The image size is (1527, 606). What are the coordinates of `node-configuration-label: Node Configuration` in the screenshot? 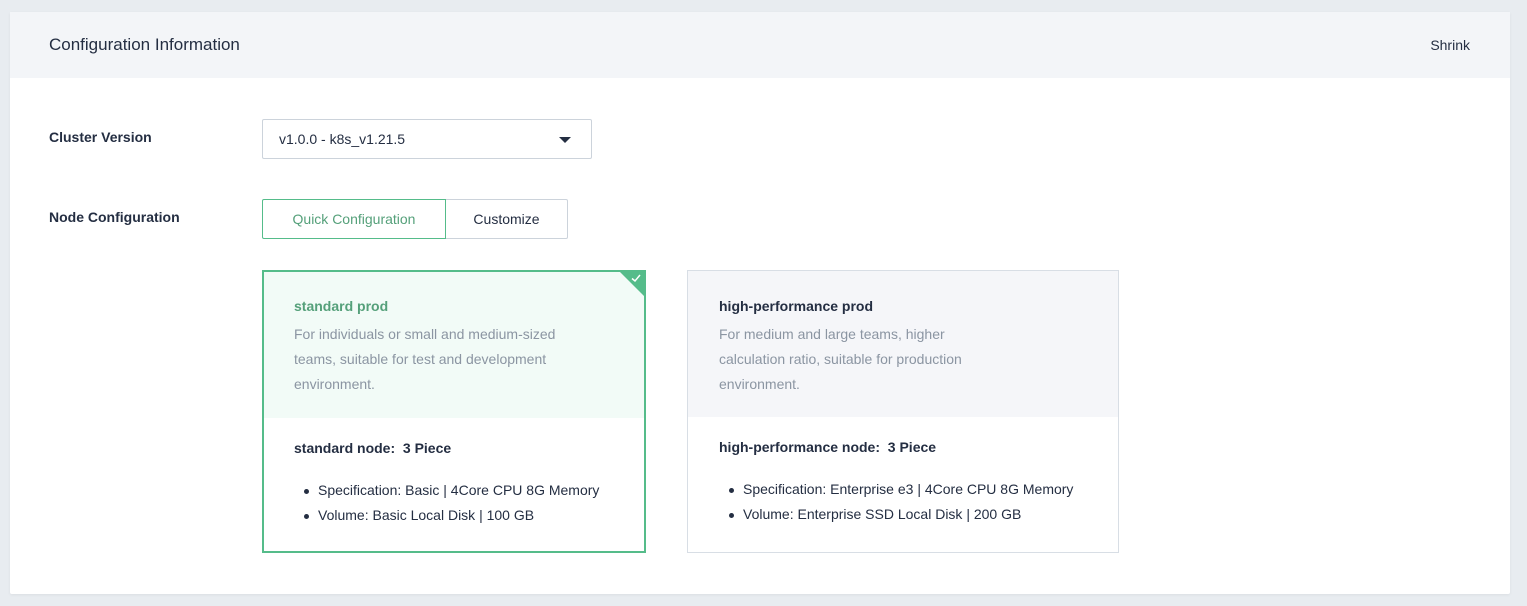 It's located at (114, 217).